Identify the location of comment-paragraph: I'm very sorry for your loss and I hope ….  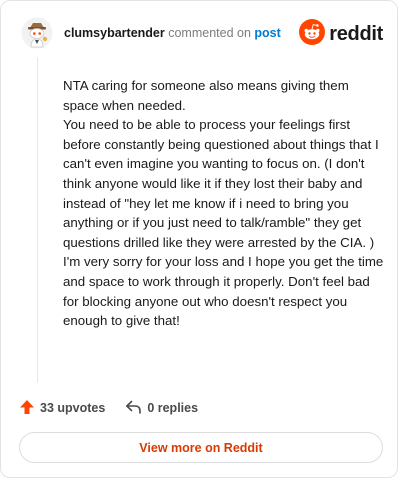
(223, 291).